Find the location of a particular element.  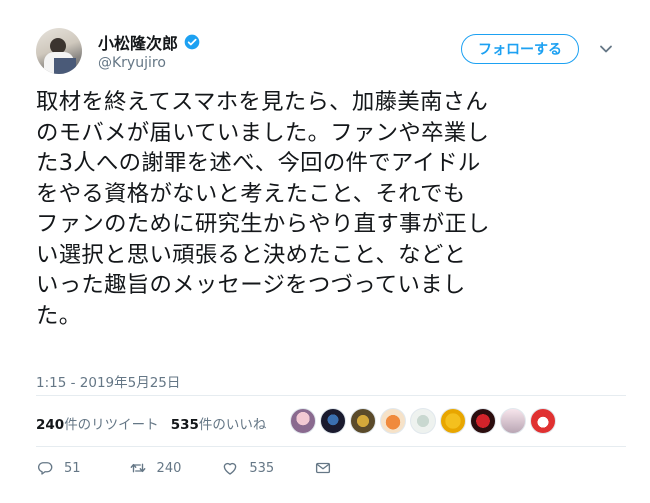

like-count: 535 is located at coordinates (262, 468).